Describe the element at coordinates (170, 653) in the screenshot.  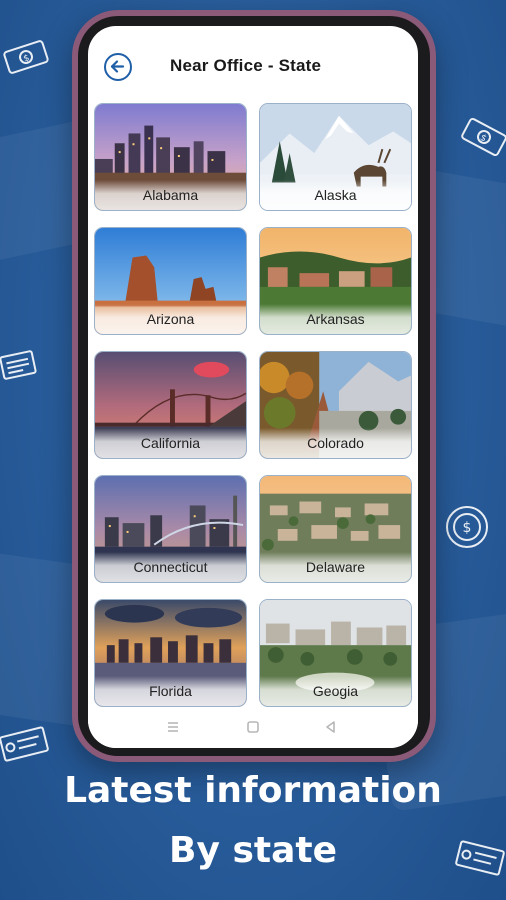
I see `state-card-florida: Florida` at that location.